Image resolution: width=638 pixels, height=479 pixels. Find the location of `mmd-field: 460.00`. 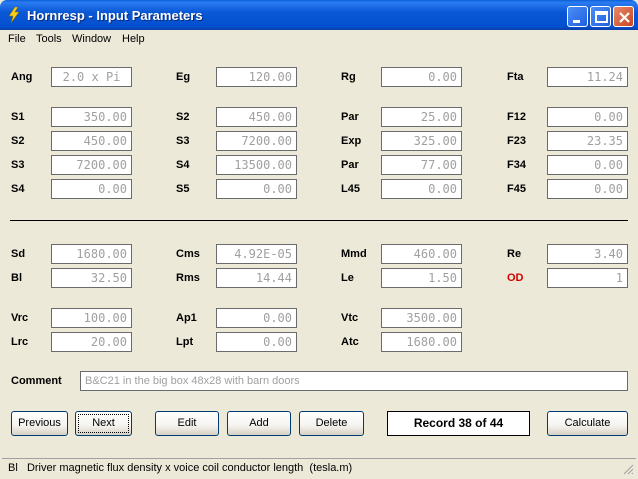

mmd-field: 460.00 is located at coordinates (421, 254).